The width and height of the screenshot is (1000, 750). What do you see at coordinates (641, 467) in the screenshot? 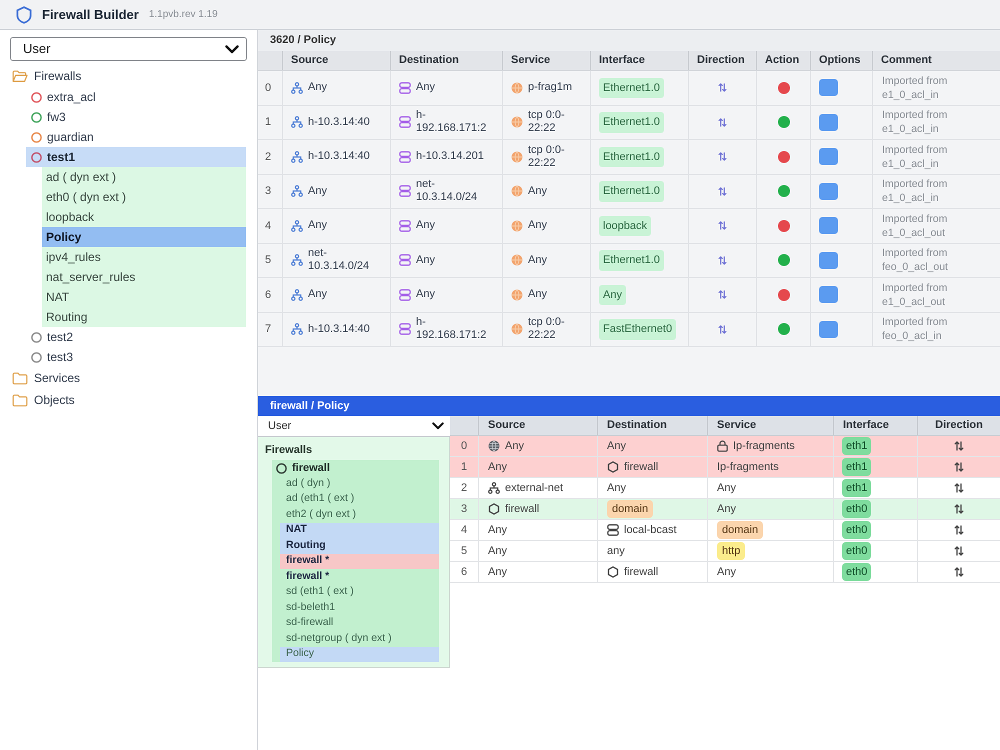
I see `destination-object: firewall` at bounding box center [641, 467].